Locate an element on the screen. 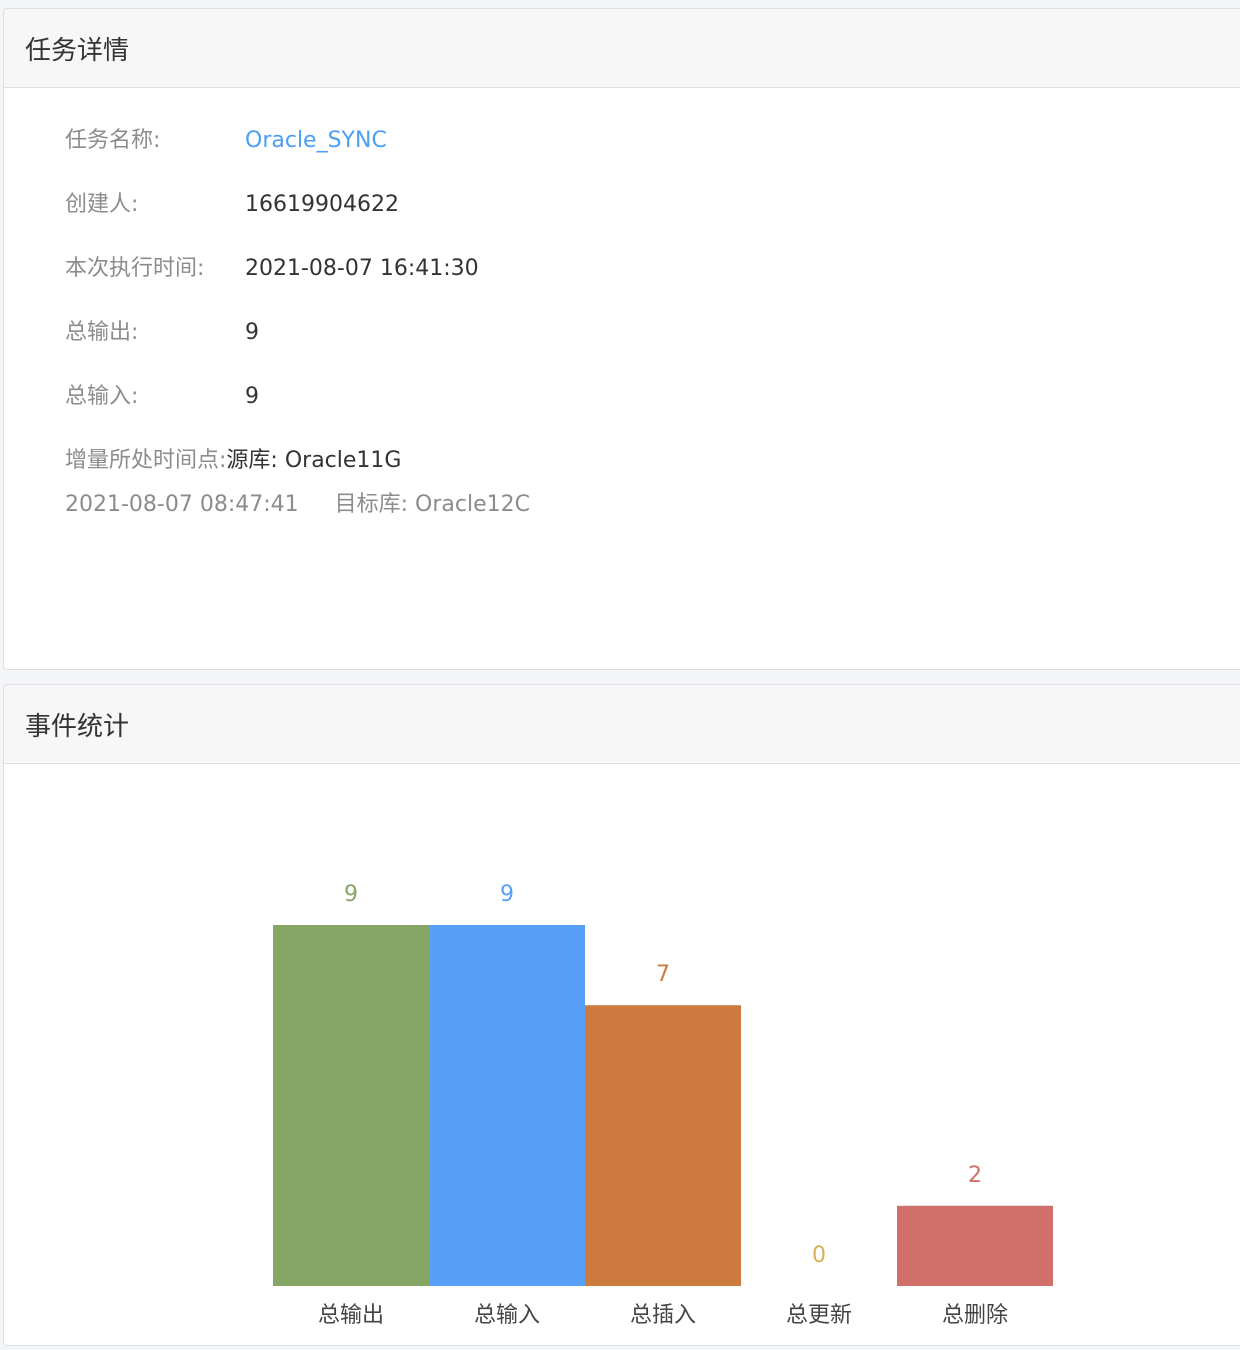 Image resolution: width=1240 pixels, height=1350 pixels. category-label-3: 总更新 is located at coordinates (819, 1315).